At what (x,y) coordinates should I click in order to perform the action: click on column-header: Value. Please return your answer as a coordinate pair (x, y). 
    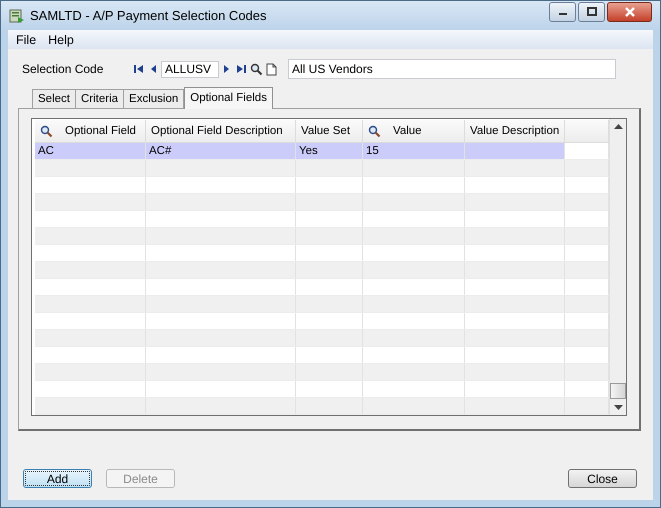
    Looking at the image, I should click on (414, 131).